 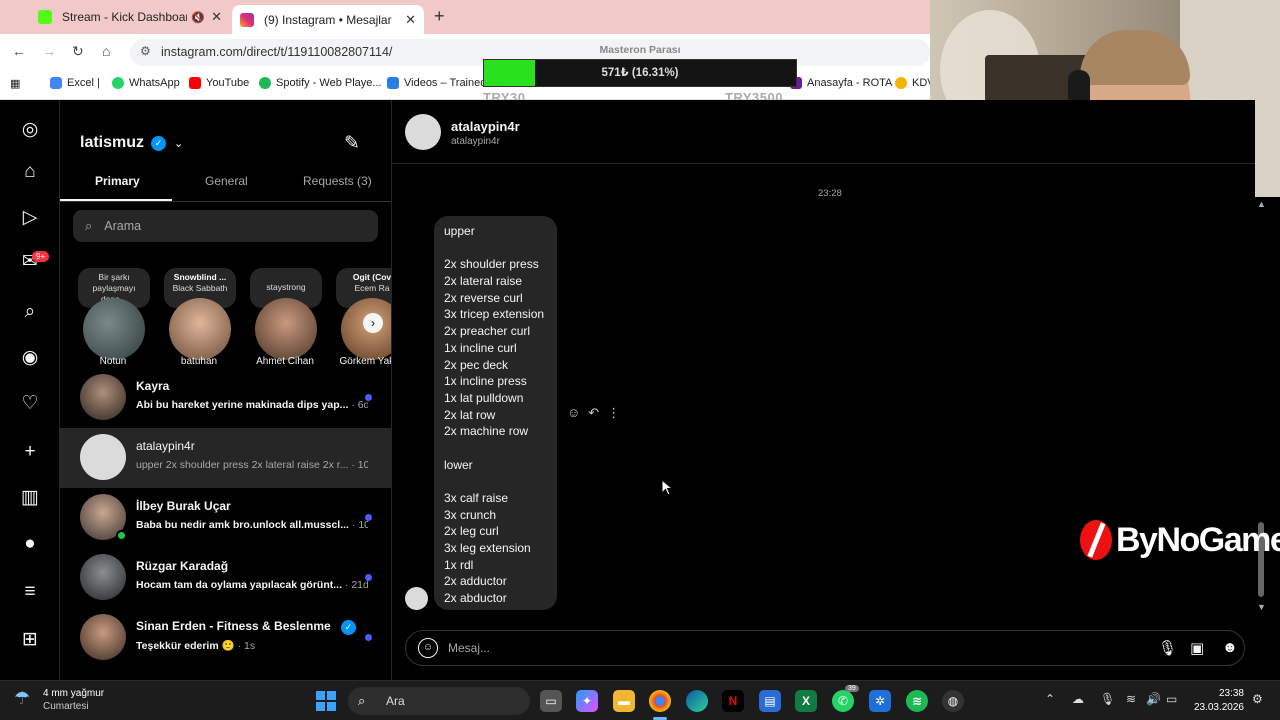 What do you see at coordinates (1171, 699) in the screenshot?
I see `battery-icon: ▭` at bounding box center [1171, 699].